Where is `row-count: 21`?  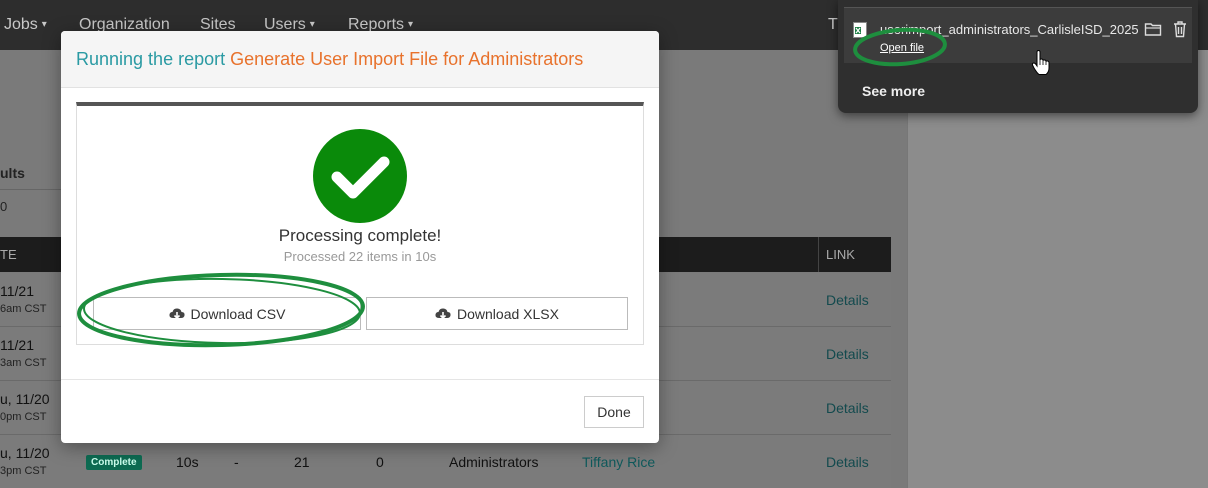
row-count: 21 is located at coordinates (302, 462).